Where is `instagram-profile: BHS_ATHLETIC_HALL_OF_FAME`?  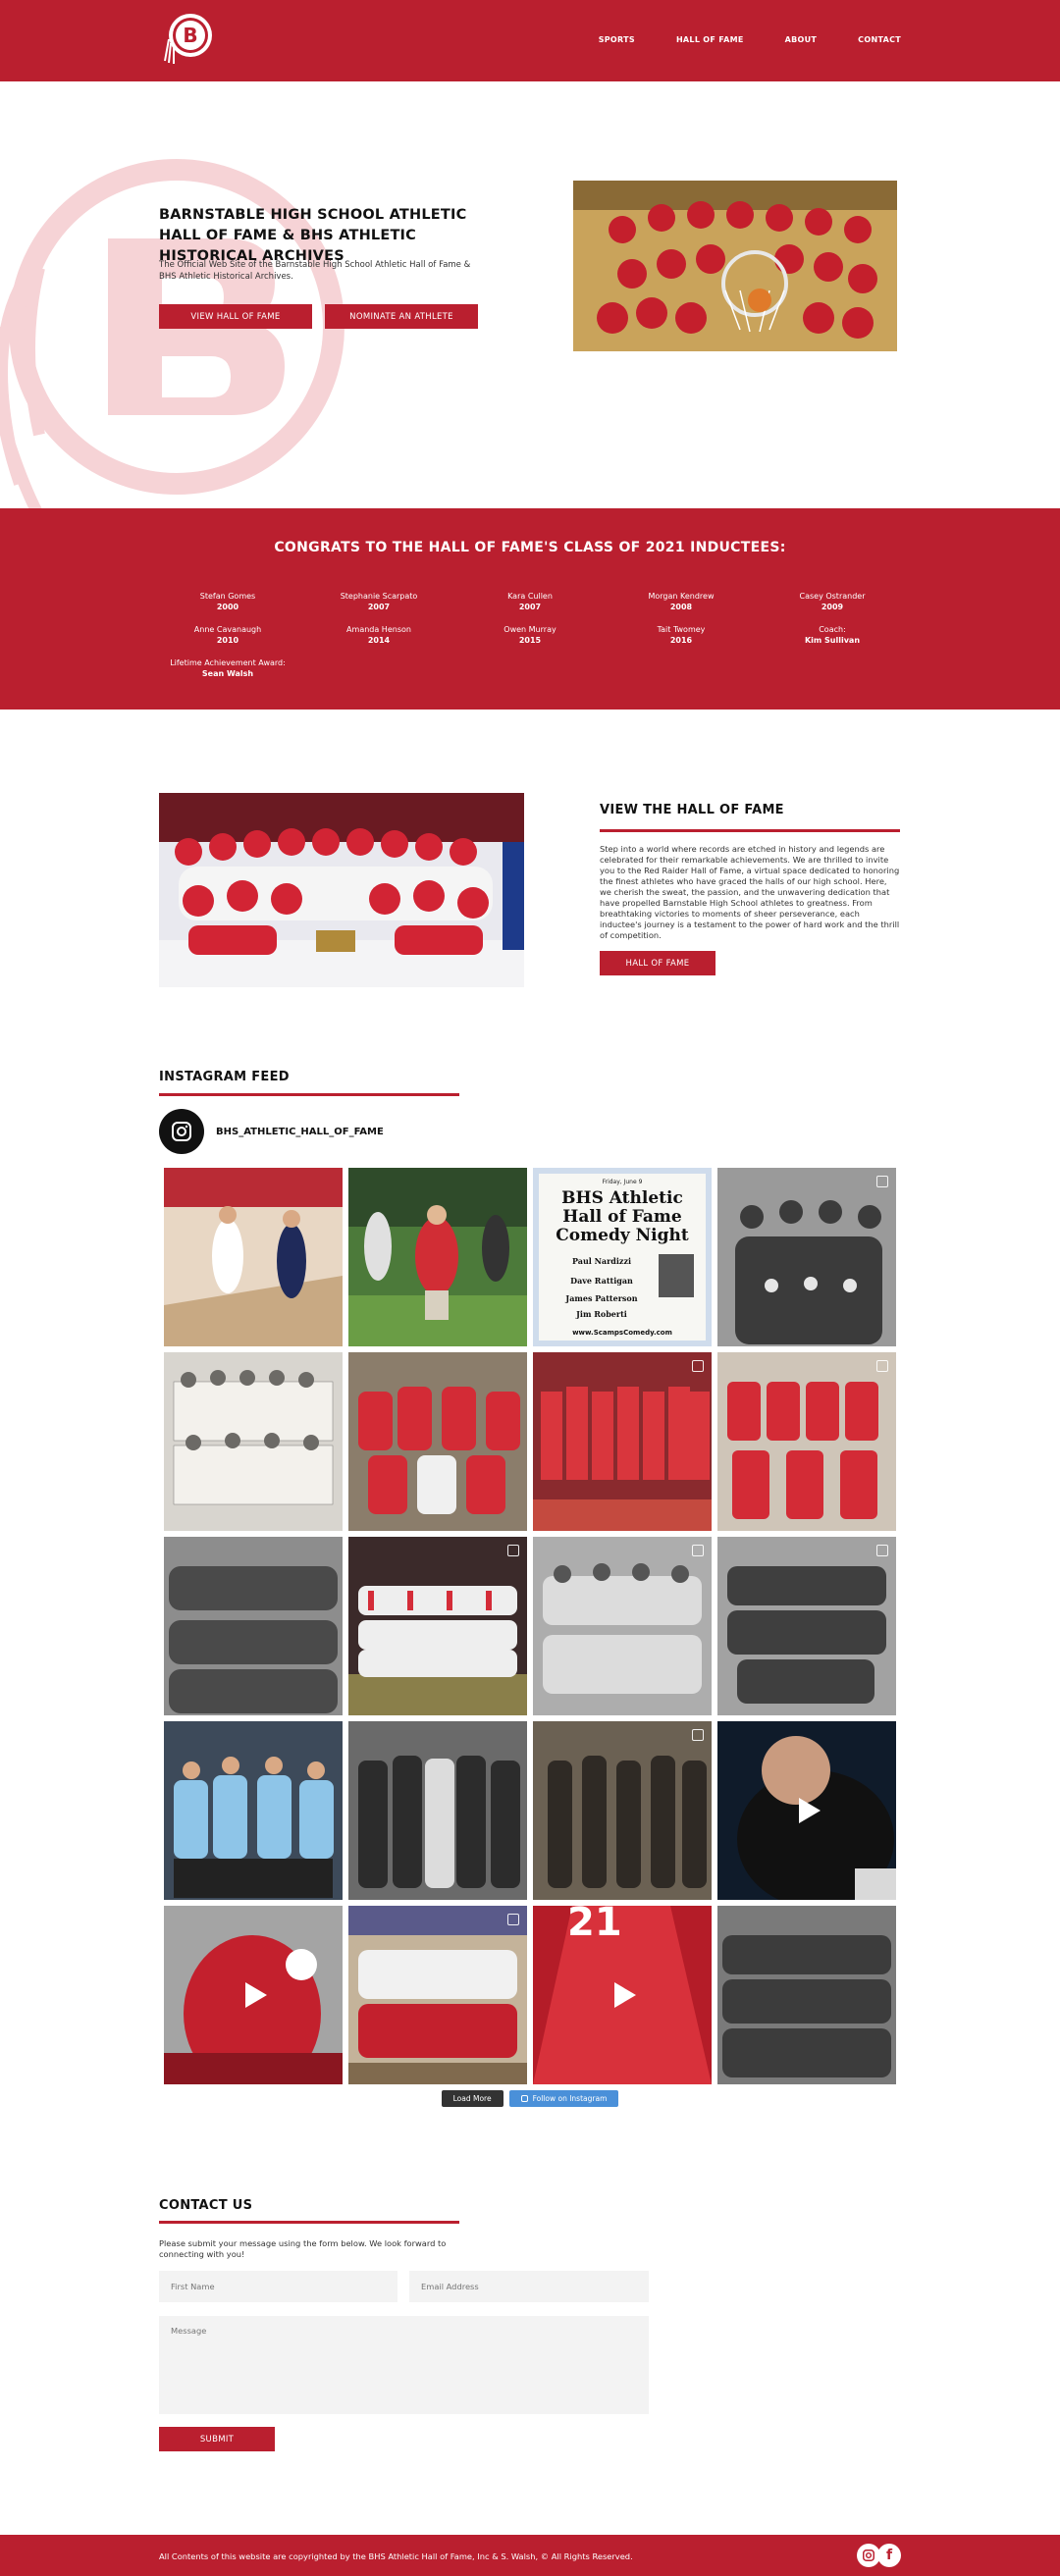
instagram-profile: BHS_ATHLETIC_HALL_OF_FAME is located at coordinates (271, 1131).